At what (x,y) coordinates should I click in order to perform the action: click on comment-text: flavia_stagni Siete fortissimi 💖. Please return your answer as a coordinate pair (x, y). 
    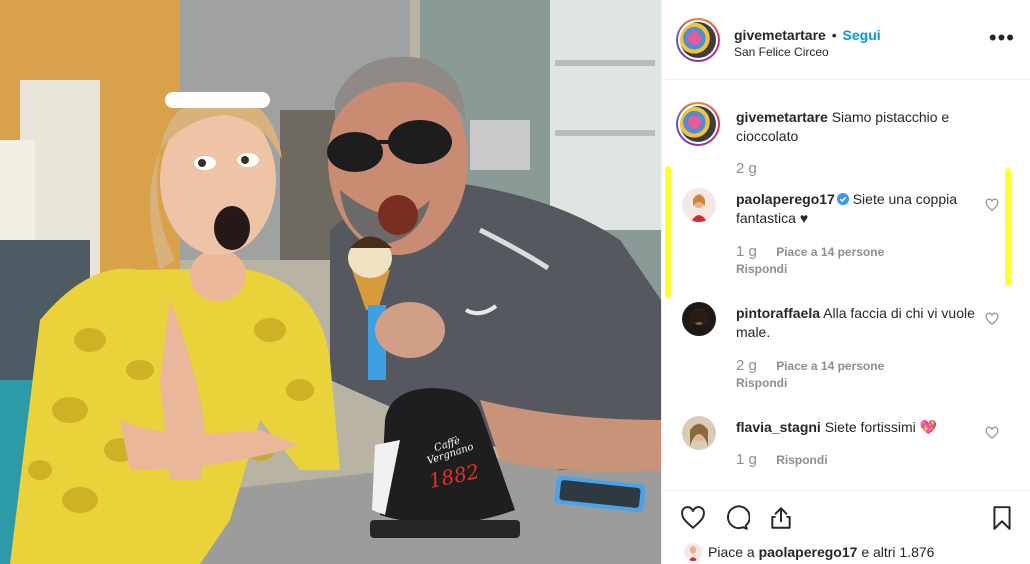
    Looking at the image, I should click on (856, 427).